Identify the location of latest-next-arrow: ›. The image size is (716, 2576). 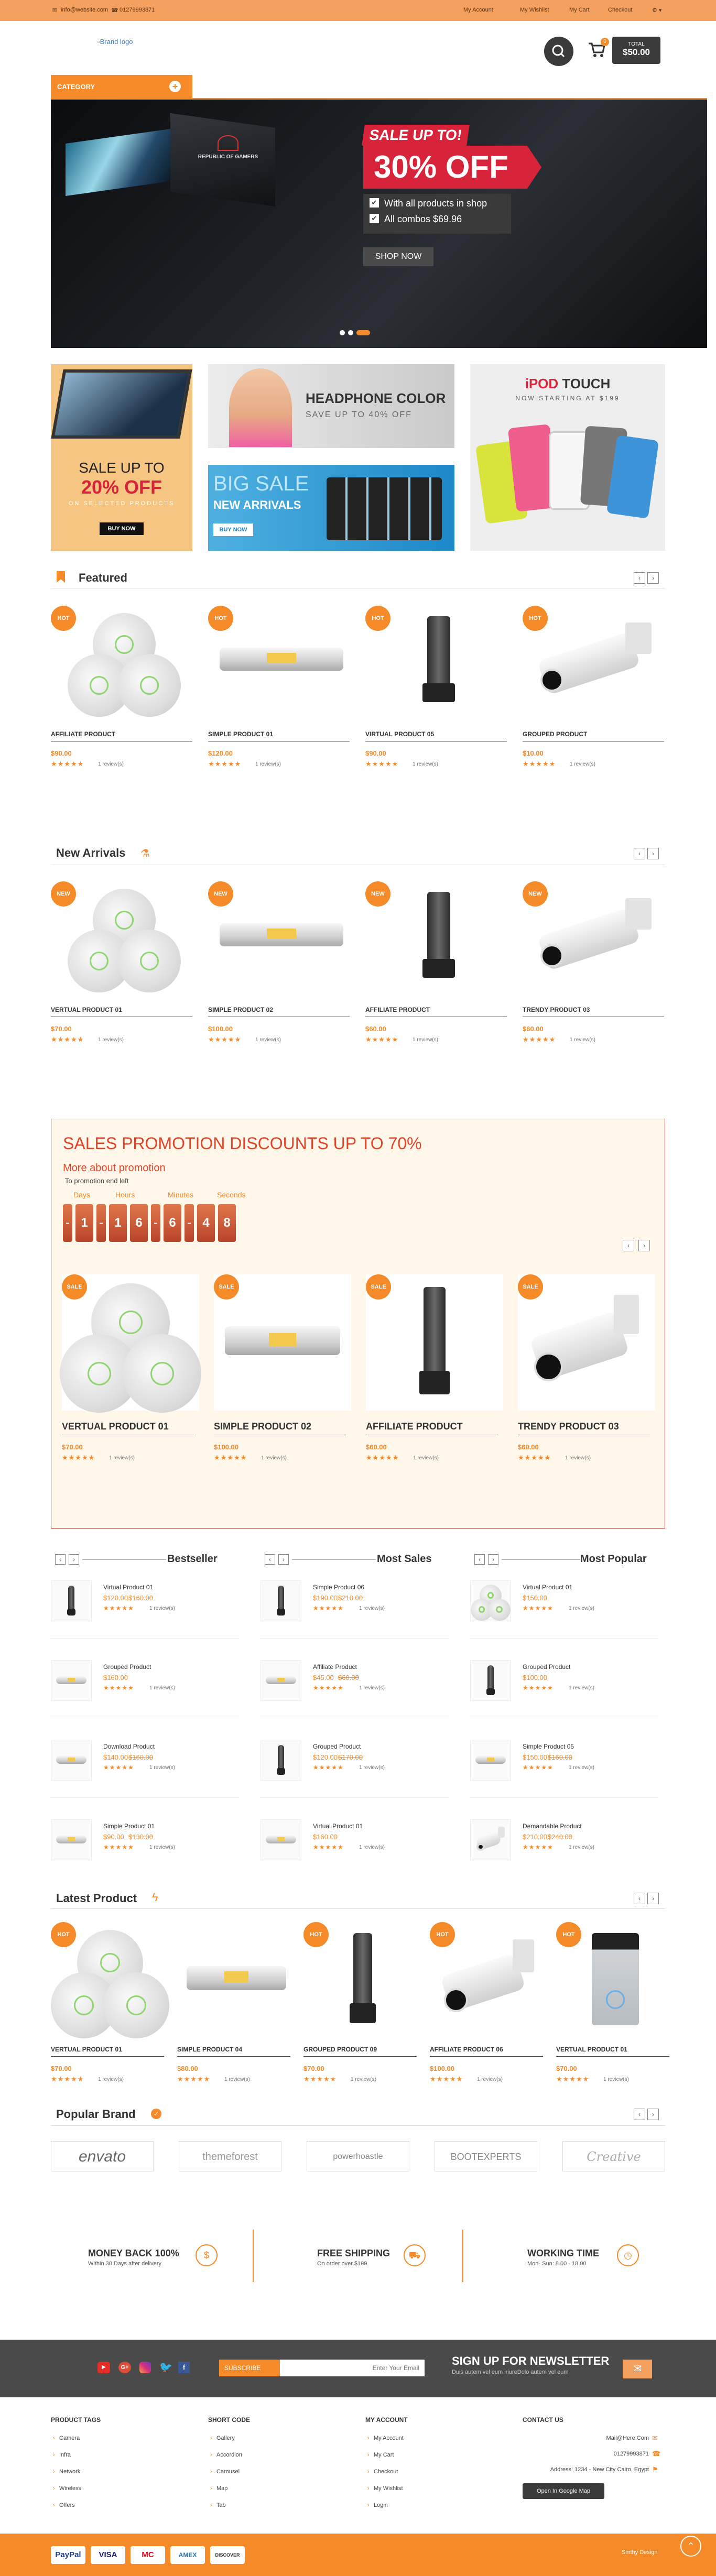
(653, 1898).